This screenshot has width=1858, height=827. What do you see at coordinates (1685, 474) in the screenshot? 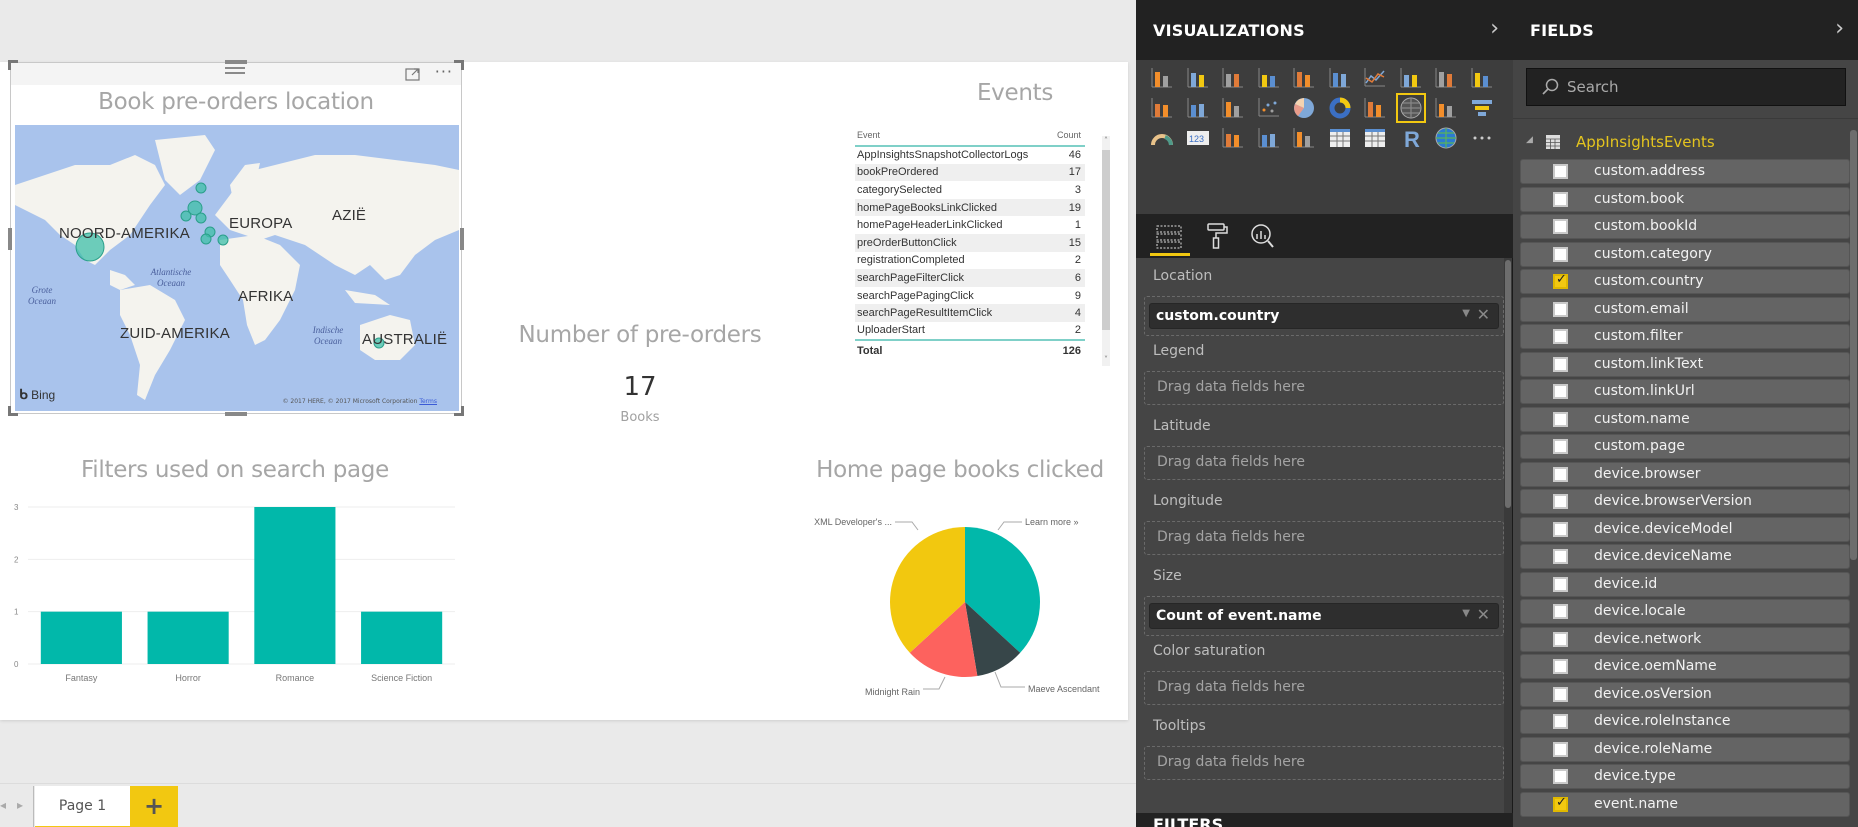
I see `field-item: device.browser` at bounding box center [1685, 474].